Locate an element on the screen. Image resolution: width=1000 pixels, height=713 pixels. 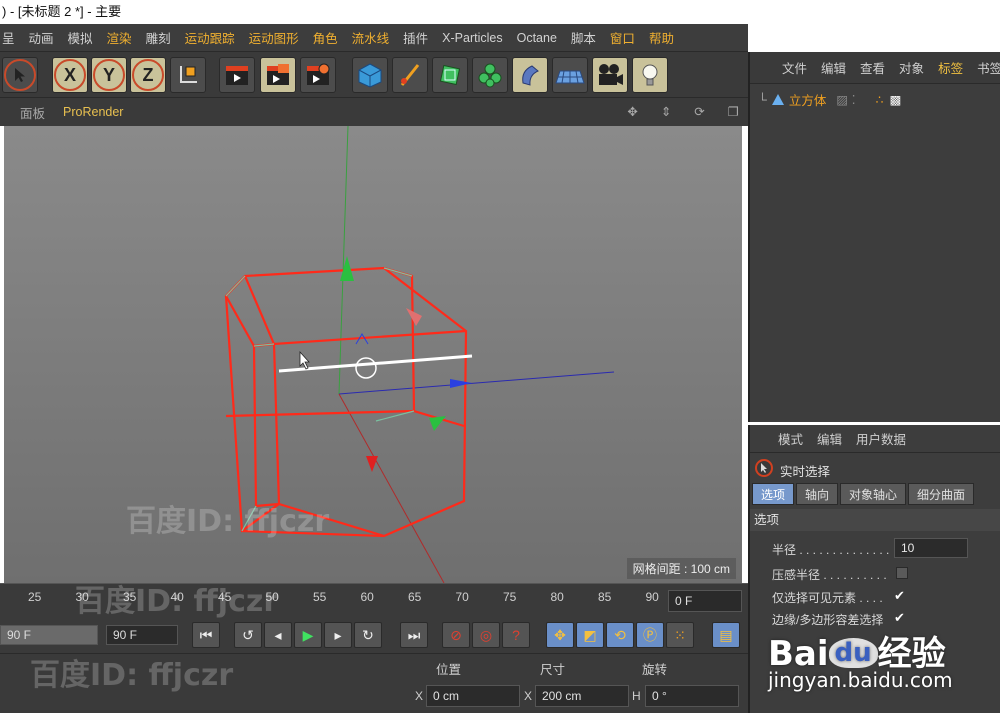
render-to-picture-viewer-button is located at coordinates (278, 75).